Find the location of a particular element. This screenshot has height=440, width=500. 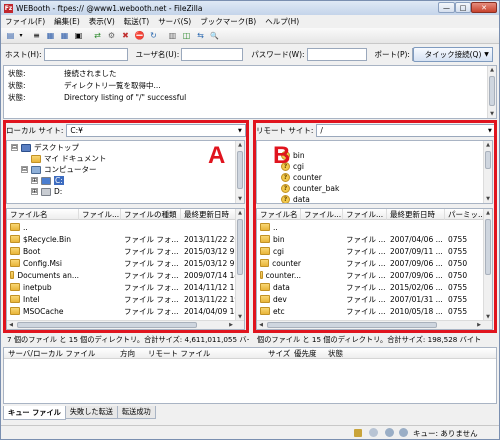

column-status: 状態 is located at coordinates (335, 353).